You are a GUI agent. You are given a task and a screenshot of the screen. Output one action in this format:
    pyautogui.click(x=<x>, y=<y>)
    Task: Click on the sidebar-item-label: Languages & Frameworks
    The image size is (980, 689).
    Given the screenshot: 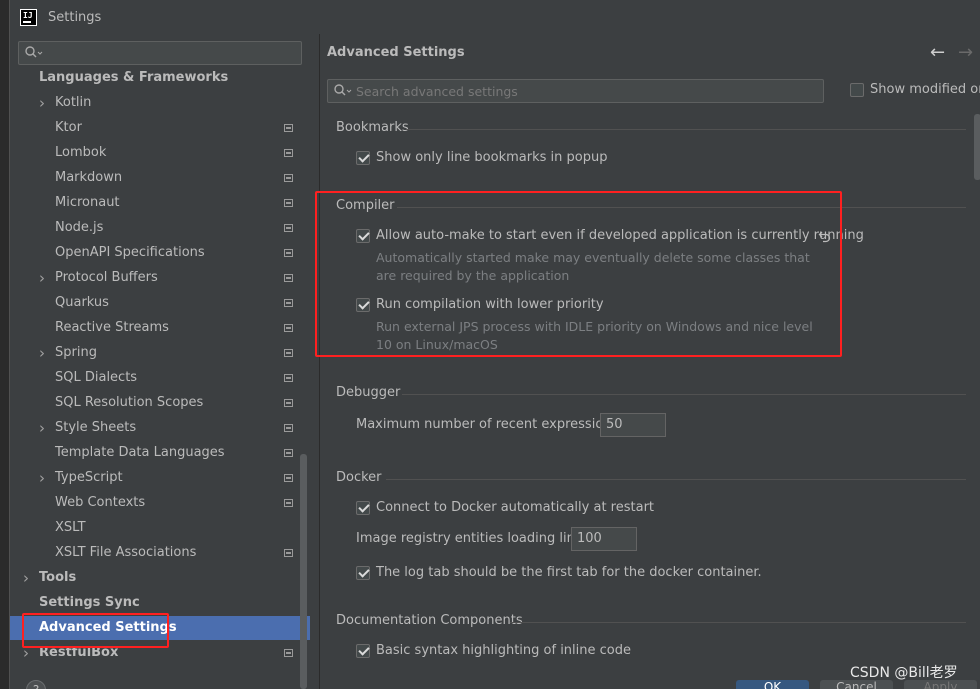 What is the action you would take?
    pyautogui.click(x=134, y=77)
    